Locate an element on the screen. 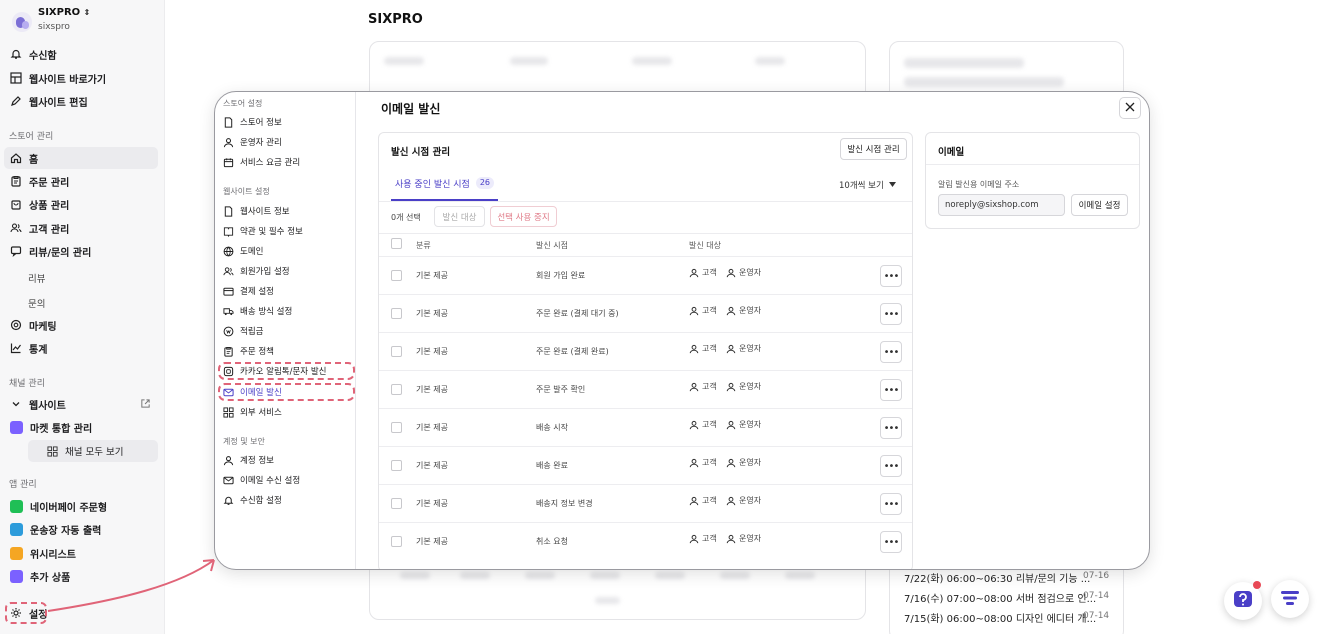  email-highlight is located at coordinates (286, 392).